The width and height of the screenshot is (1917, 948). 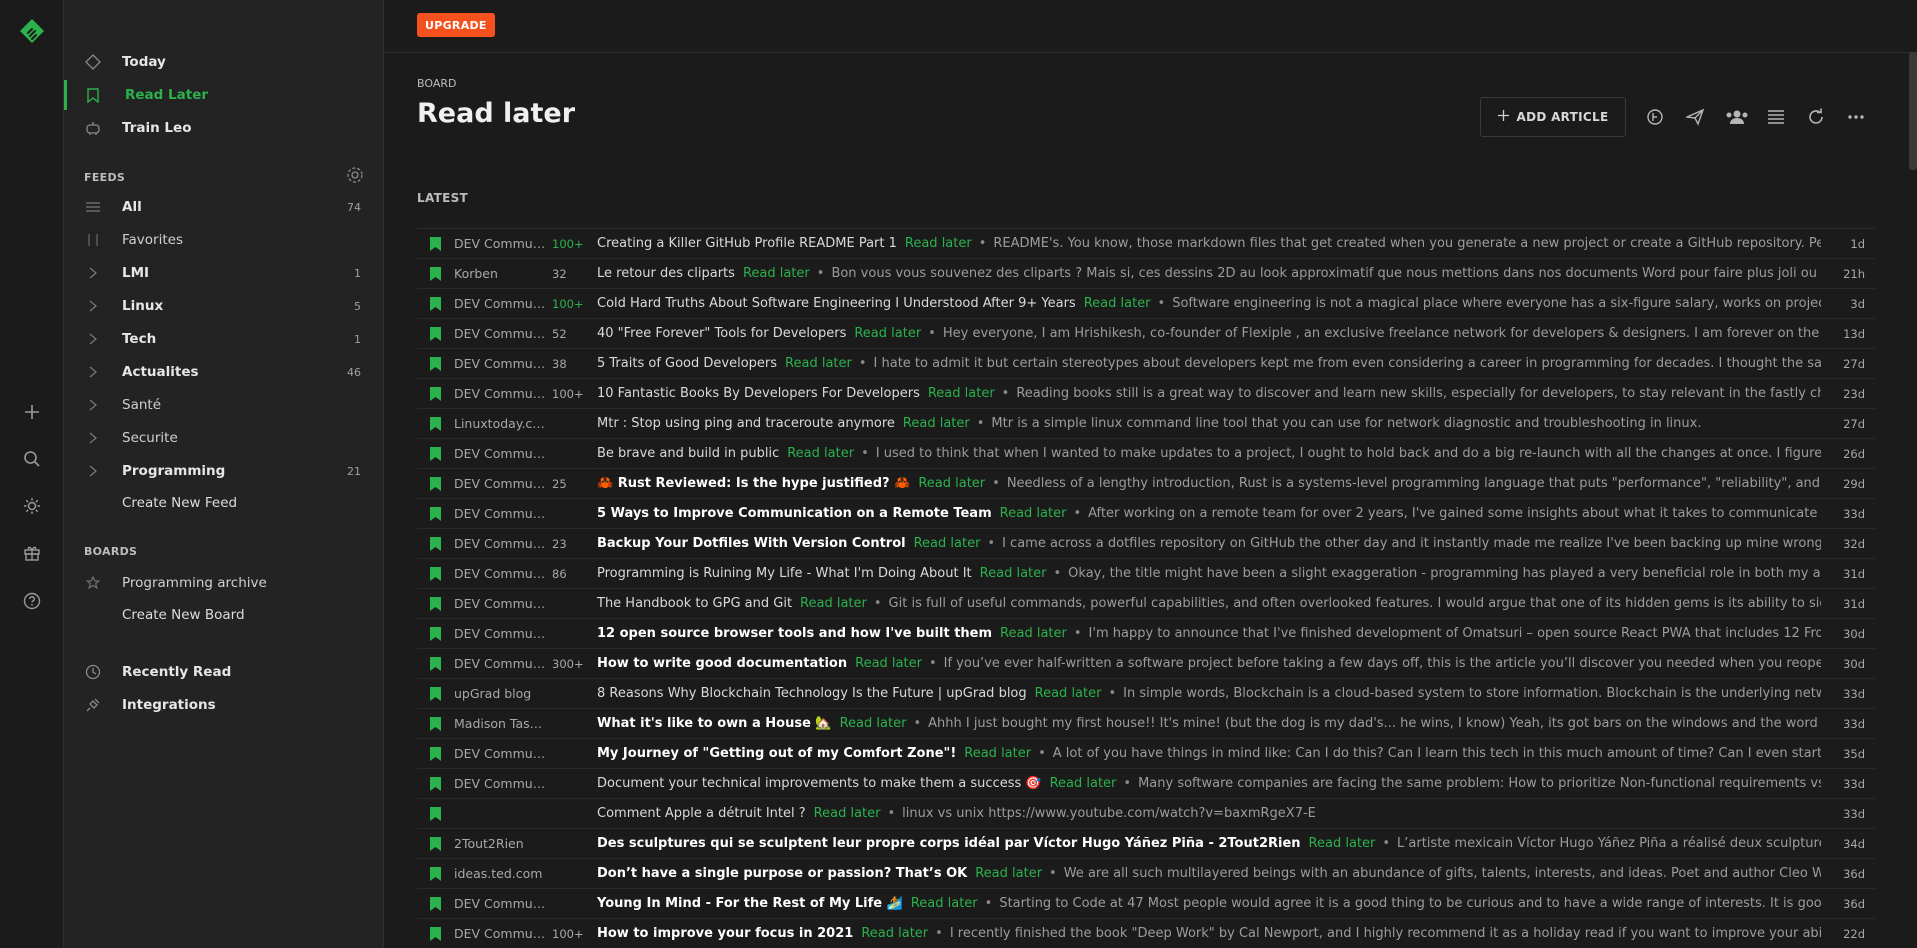 What do you see at coordinates (223, 95) in the screenshot?
I see `nav-read-later: Read Later` at bounding box center [223, 95].